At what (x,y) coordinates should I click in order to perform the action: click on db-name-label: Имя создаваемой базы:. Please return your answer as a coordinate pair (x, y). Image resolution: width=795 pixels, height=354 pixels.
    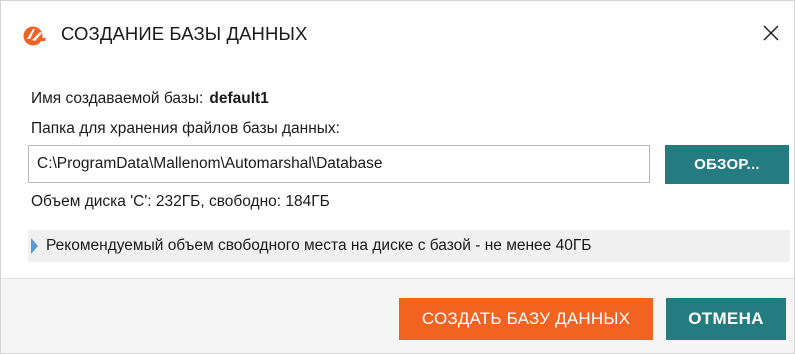
    Looking at the image, I should click on (117, 98).